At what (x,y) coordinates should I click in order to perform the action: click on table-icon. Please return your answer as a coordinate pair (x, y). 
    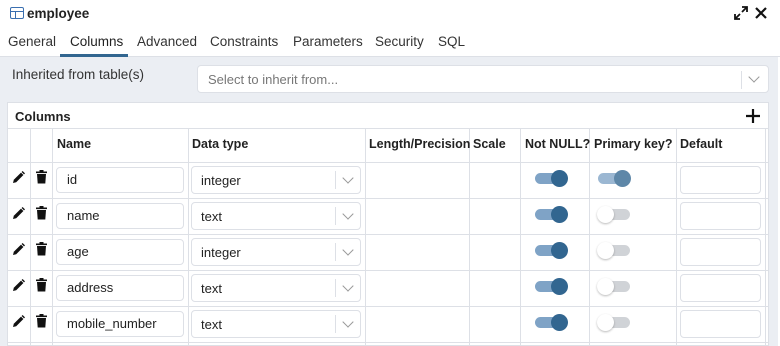
    Looking at the image, I should click on (17, 13).